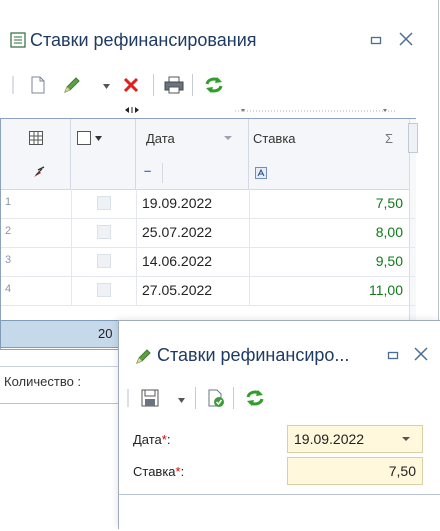 The width and height of the screenshot is (440, 531). I want to click on date-field: 19.09.2022, so click(355, 439).